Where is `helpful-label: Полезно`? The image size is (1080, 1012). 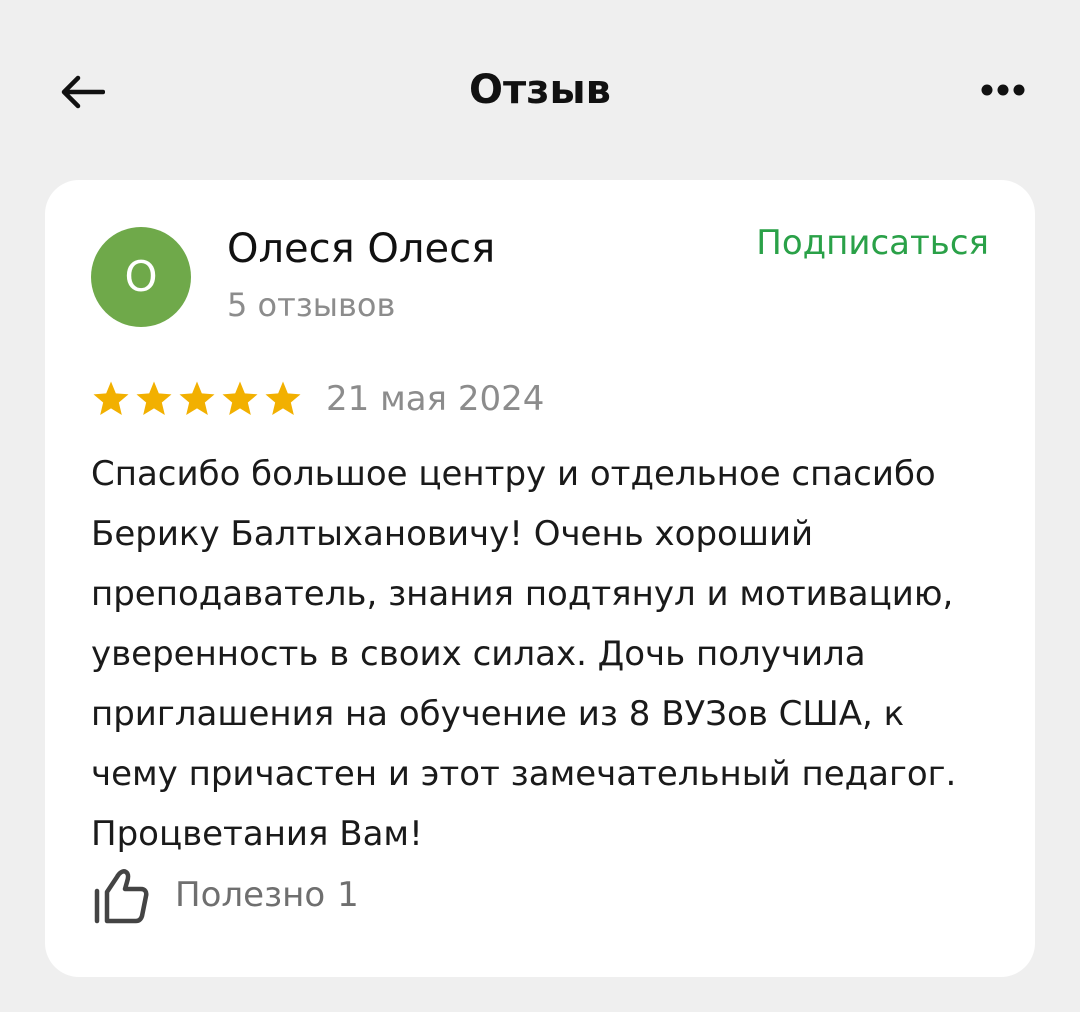 helpful-label: Полезно is located at coordinates (250, 895).